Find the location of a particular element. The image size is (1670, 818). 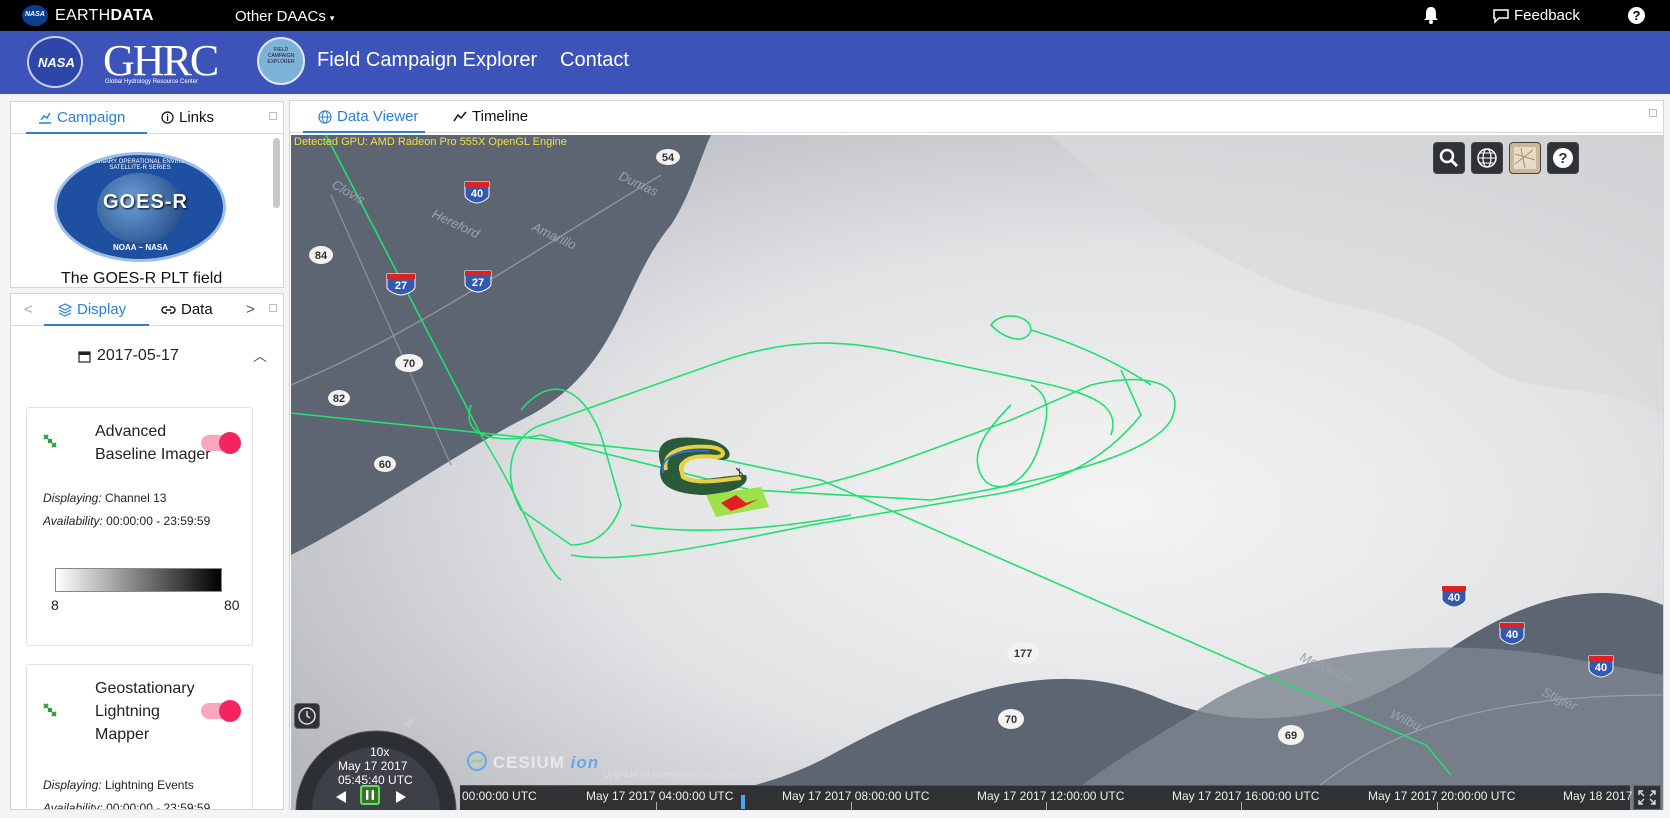

fullscreen-button is located at coordinates (1647, 797).